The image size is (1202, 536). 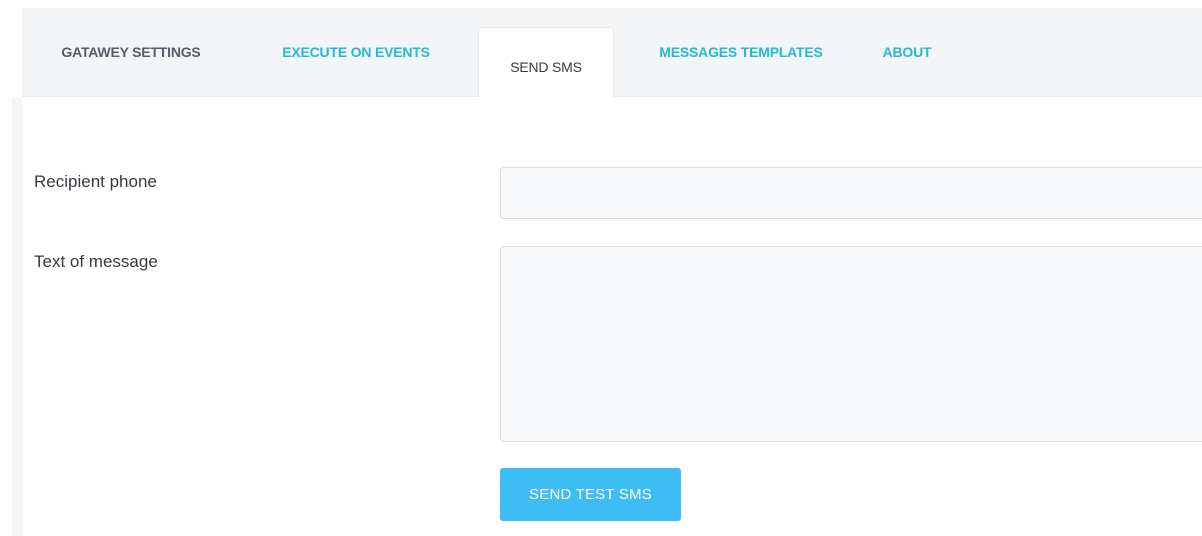 I want to click on recipient-phone-input, so click(x=851, y=193).